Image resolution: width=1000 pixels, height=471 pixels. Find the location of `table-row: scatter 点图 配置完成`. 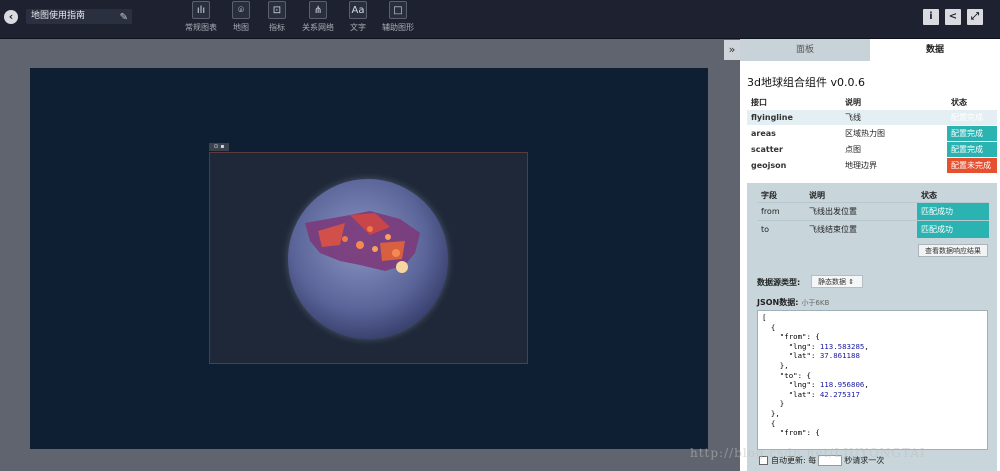

table-row: scatter 点图 配置完成 is located at coordinates (872, 149).